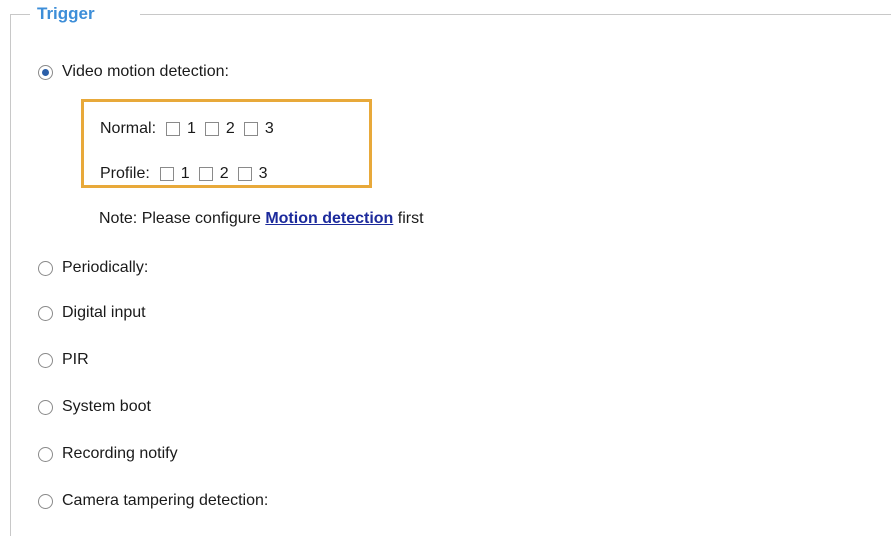 This screenshot has height=536, width=891. I want to click on digital-input-label: Digital input, so click(104, 312).